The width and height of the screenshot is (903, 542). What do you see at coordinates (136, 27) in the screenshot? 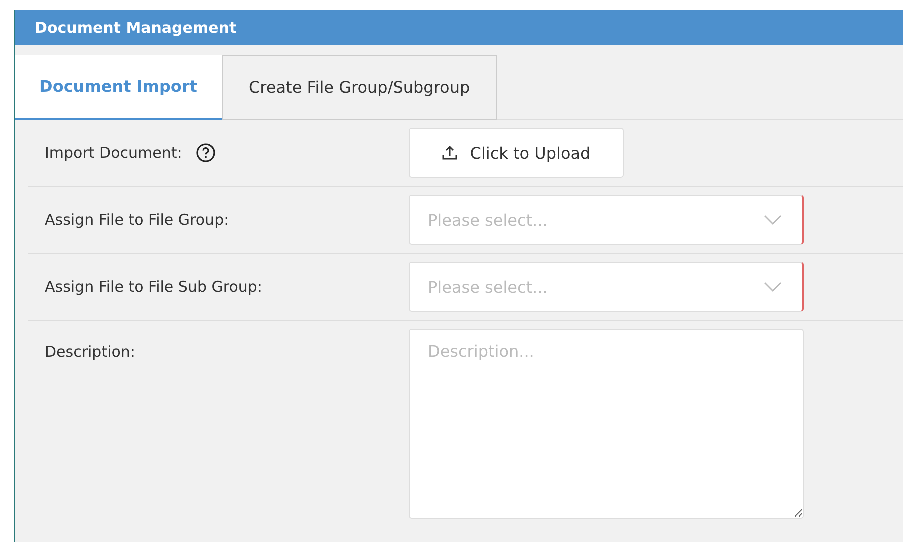
I see `window-title: Document Management` at bounding box center [136, 27].